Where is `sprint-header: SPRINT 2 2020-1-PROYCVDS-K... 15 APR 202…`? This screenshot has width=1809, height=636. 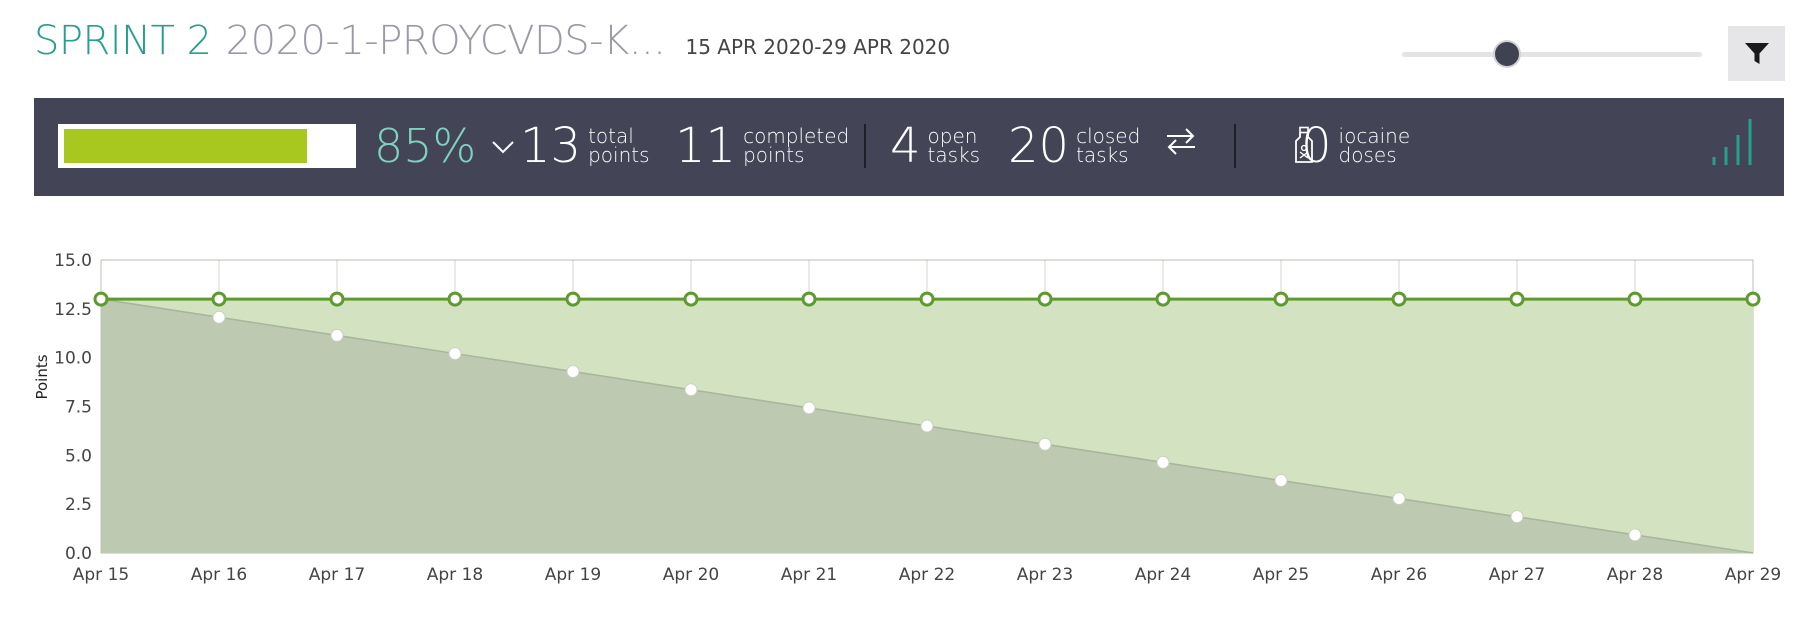 sprint-header: SPRINT 2 2020-1-PROYCVDS-K... 15 APR 202… is located at coordinates (492, 46).